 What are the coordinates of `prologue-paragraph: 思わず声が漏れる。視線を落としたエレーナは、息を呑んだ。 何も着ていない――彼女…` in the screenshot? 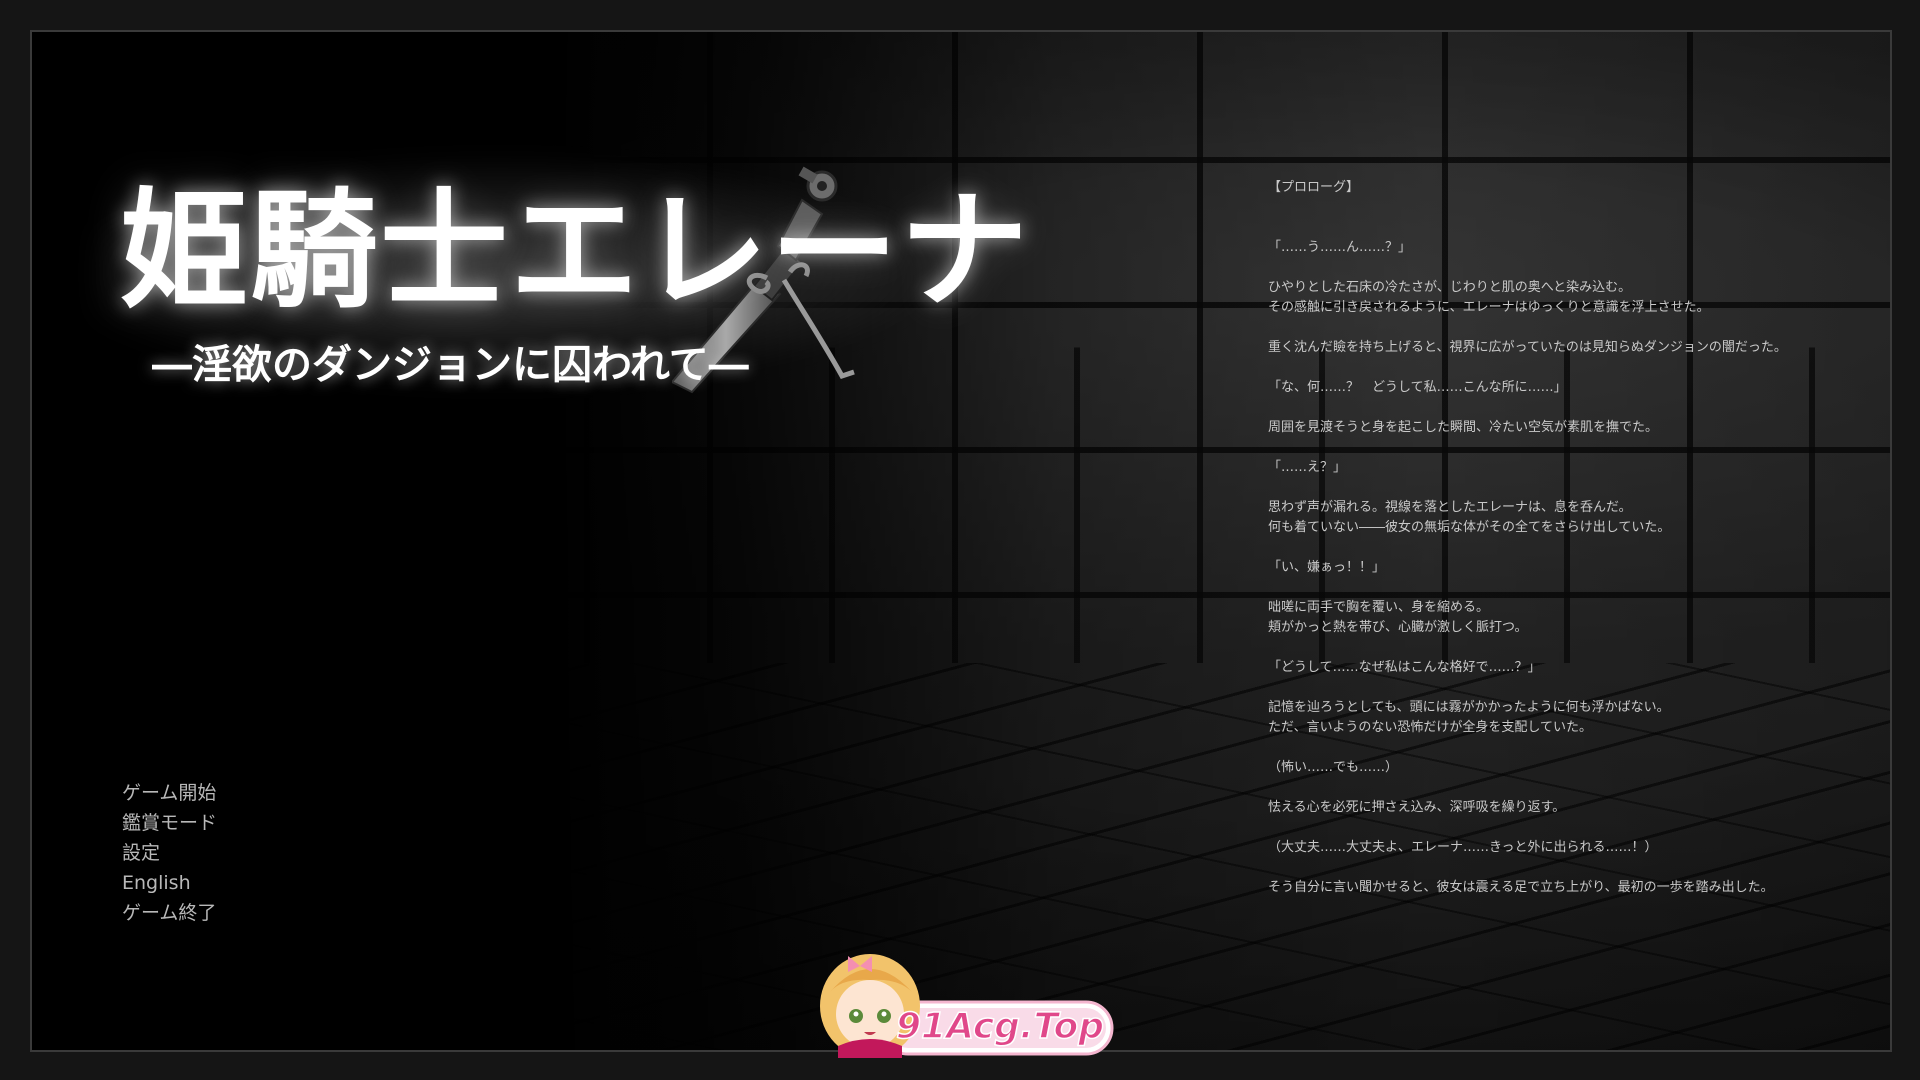 It's located at (1469, 517).